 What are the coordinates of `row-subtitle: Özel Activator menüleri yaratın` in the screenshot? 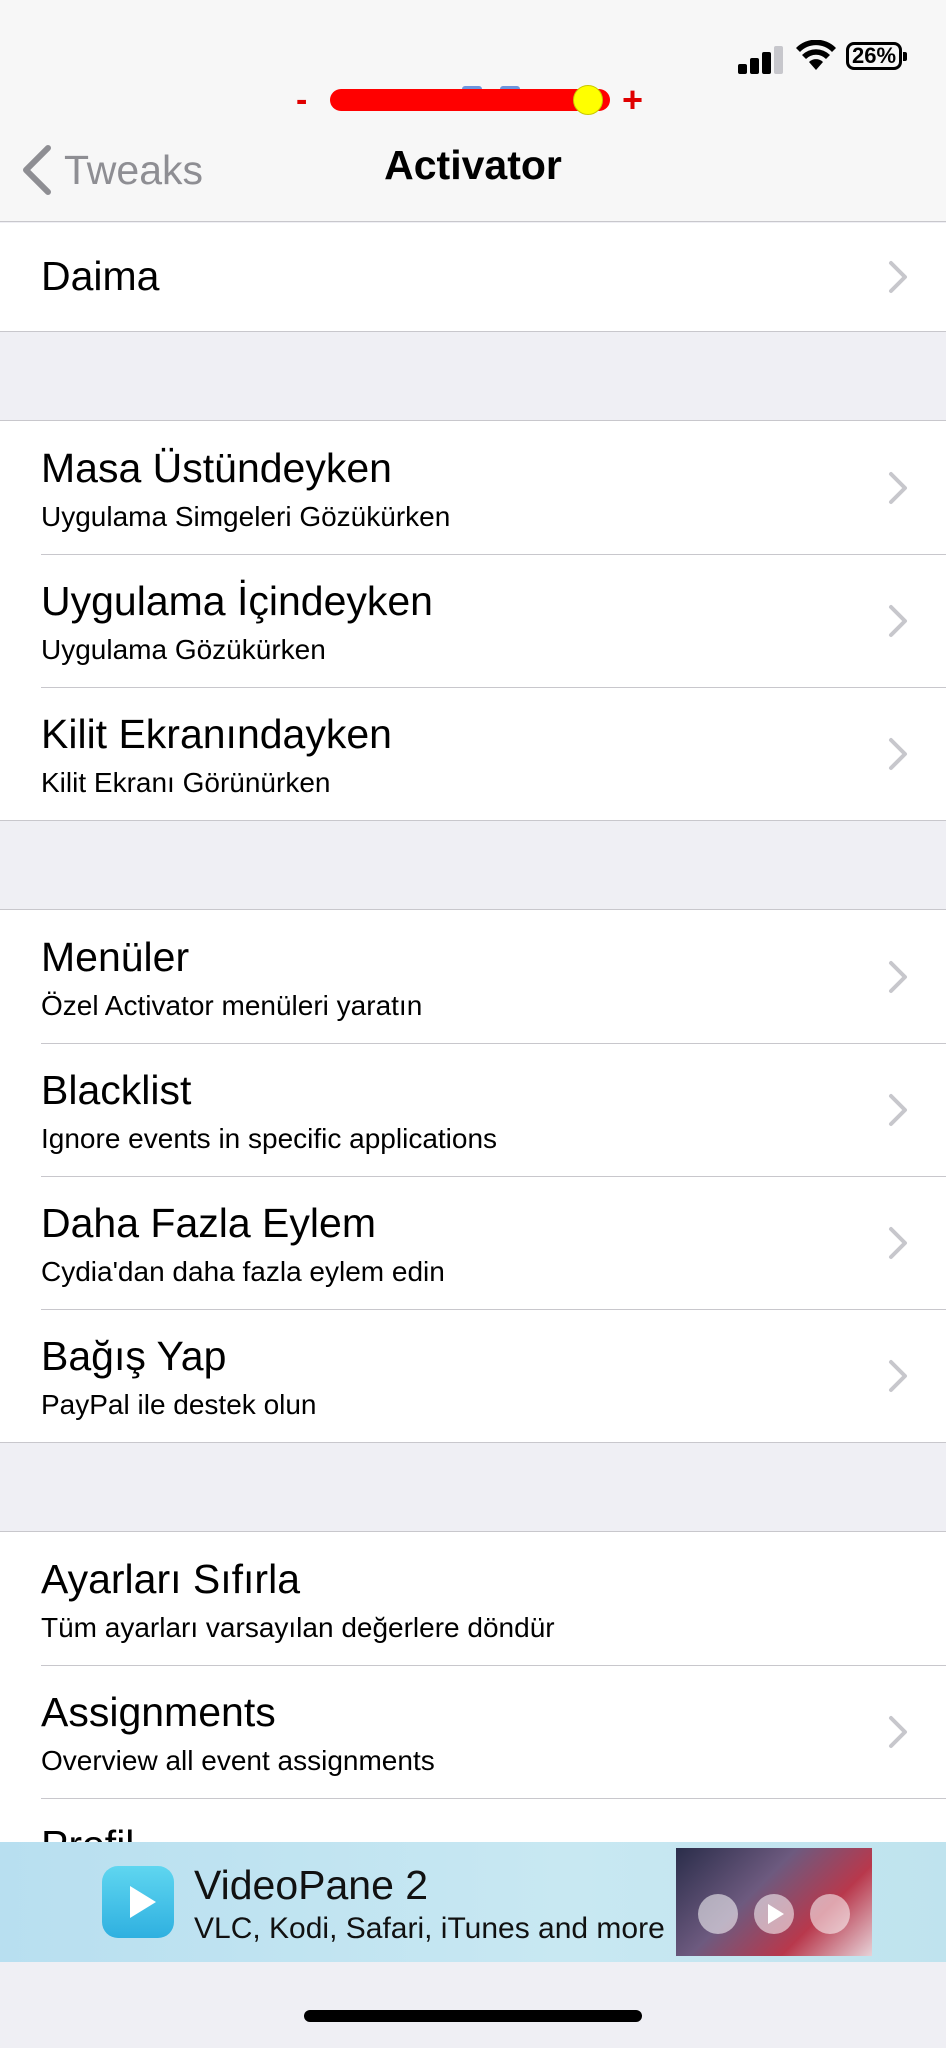 It's located at (232, 1005).